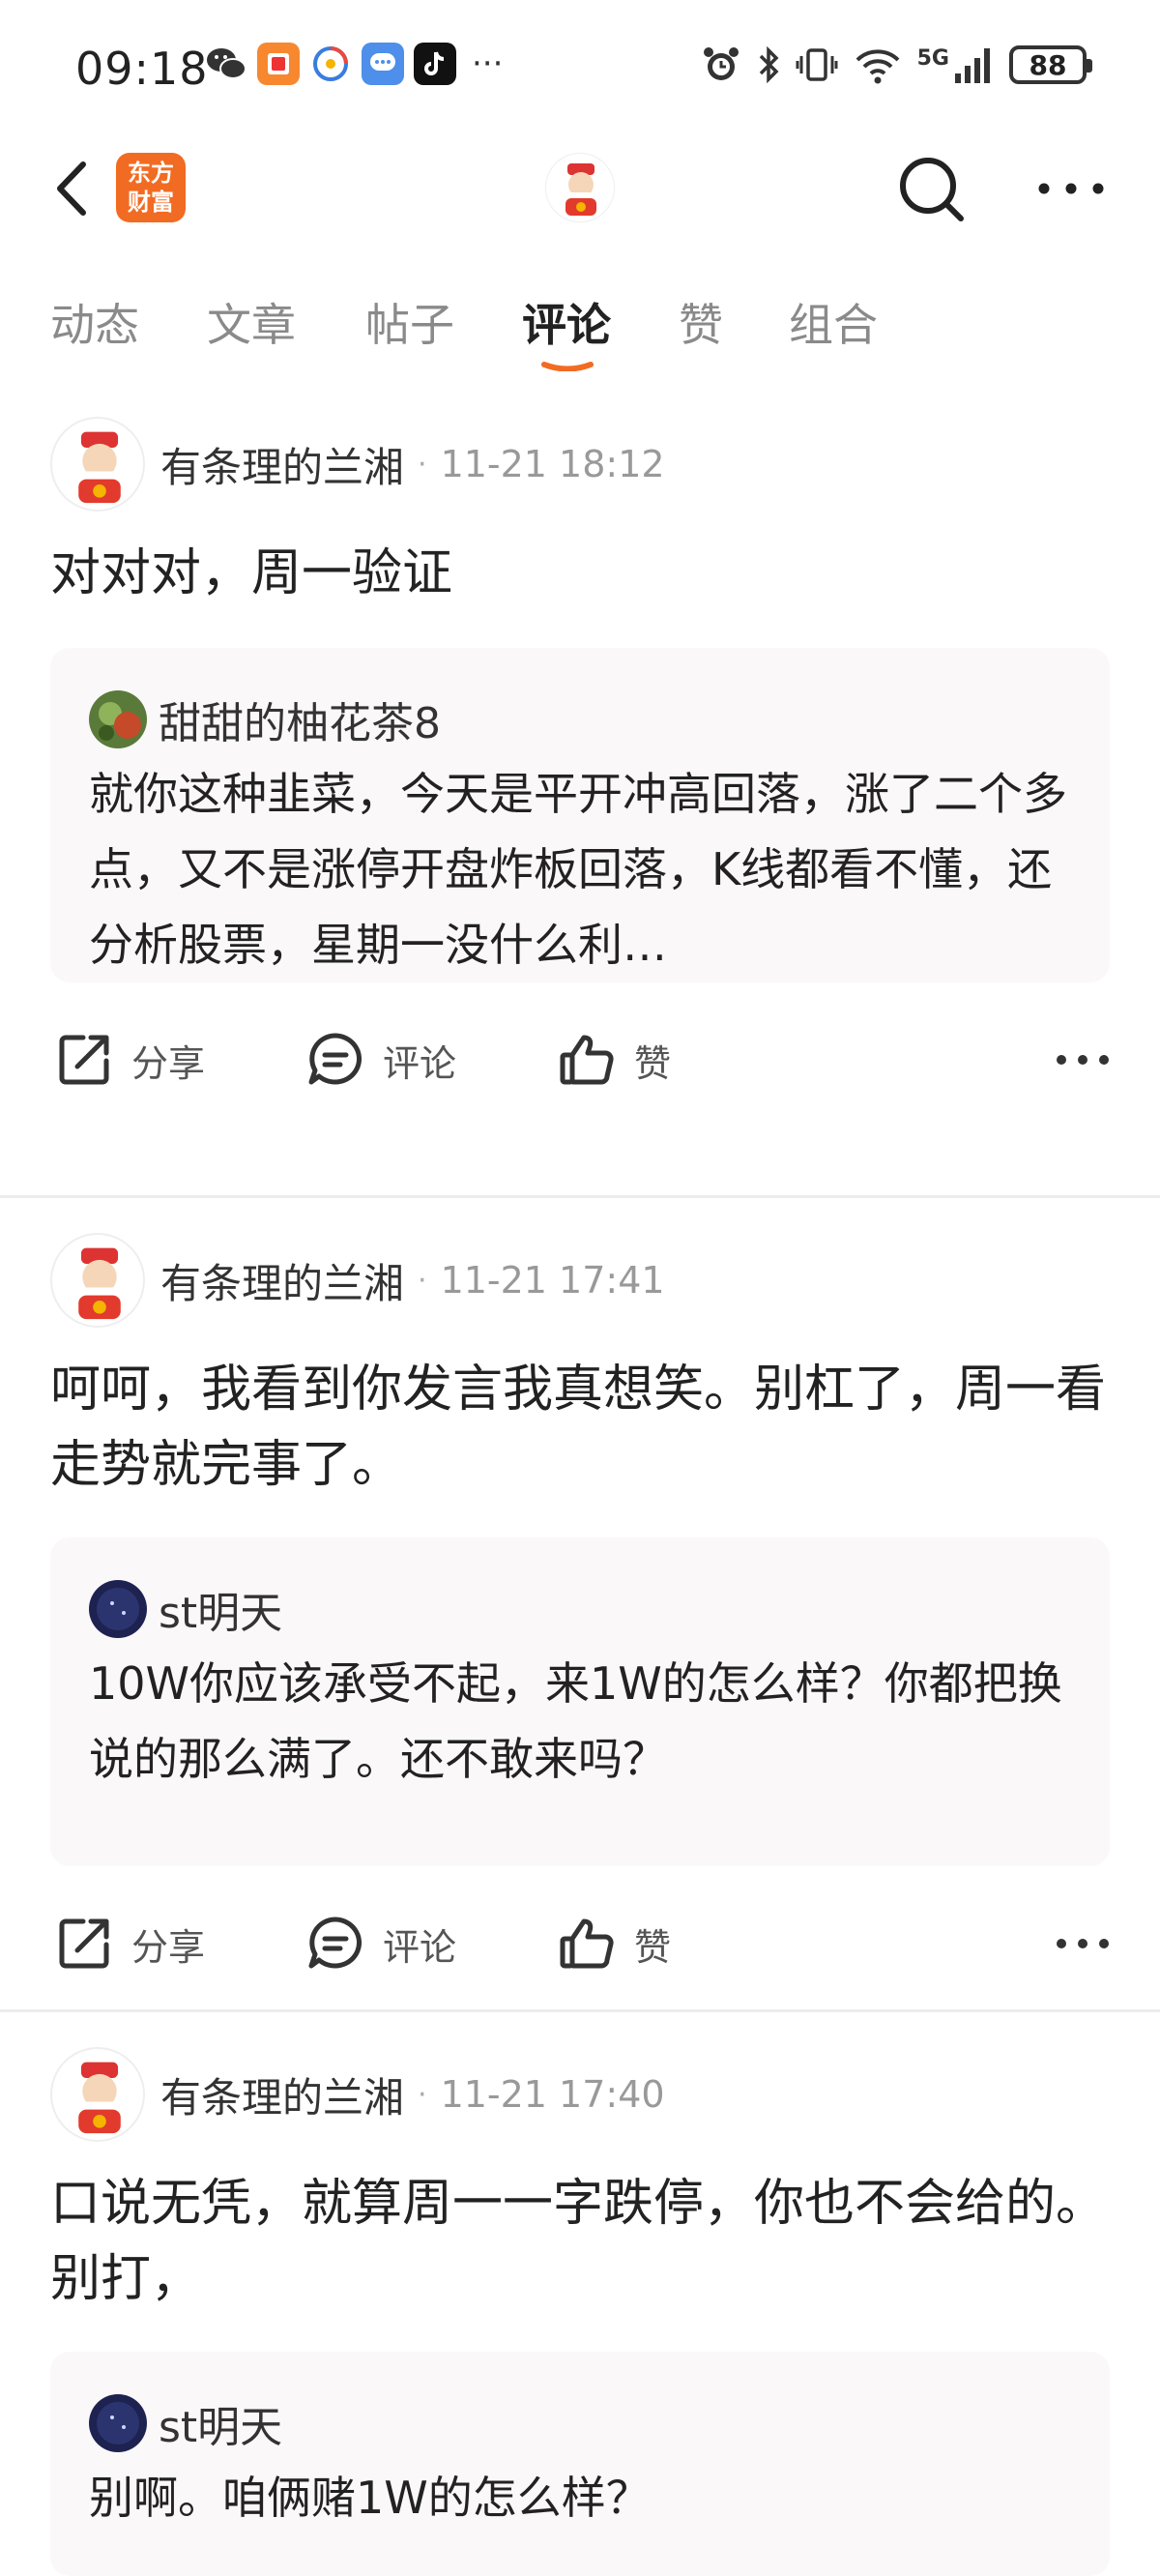 This screenshot has width=1160, height=2576. I want to click on tab-portfolio: 组合, so click(834, 322).